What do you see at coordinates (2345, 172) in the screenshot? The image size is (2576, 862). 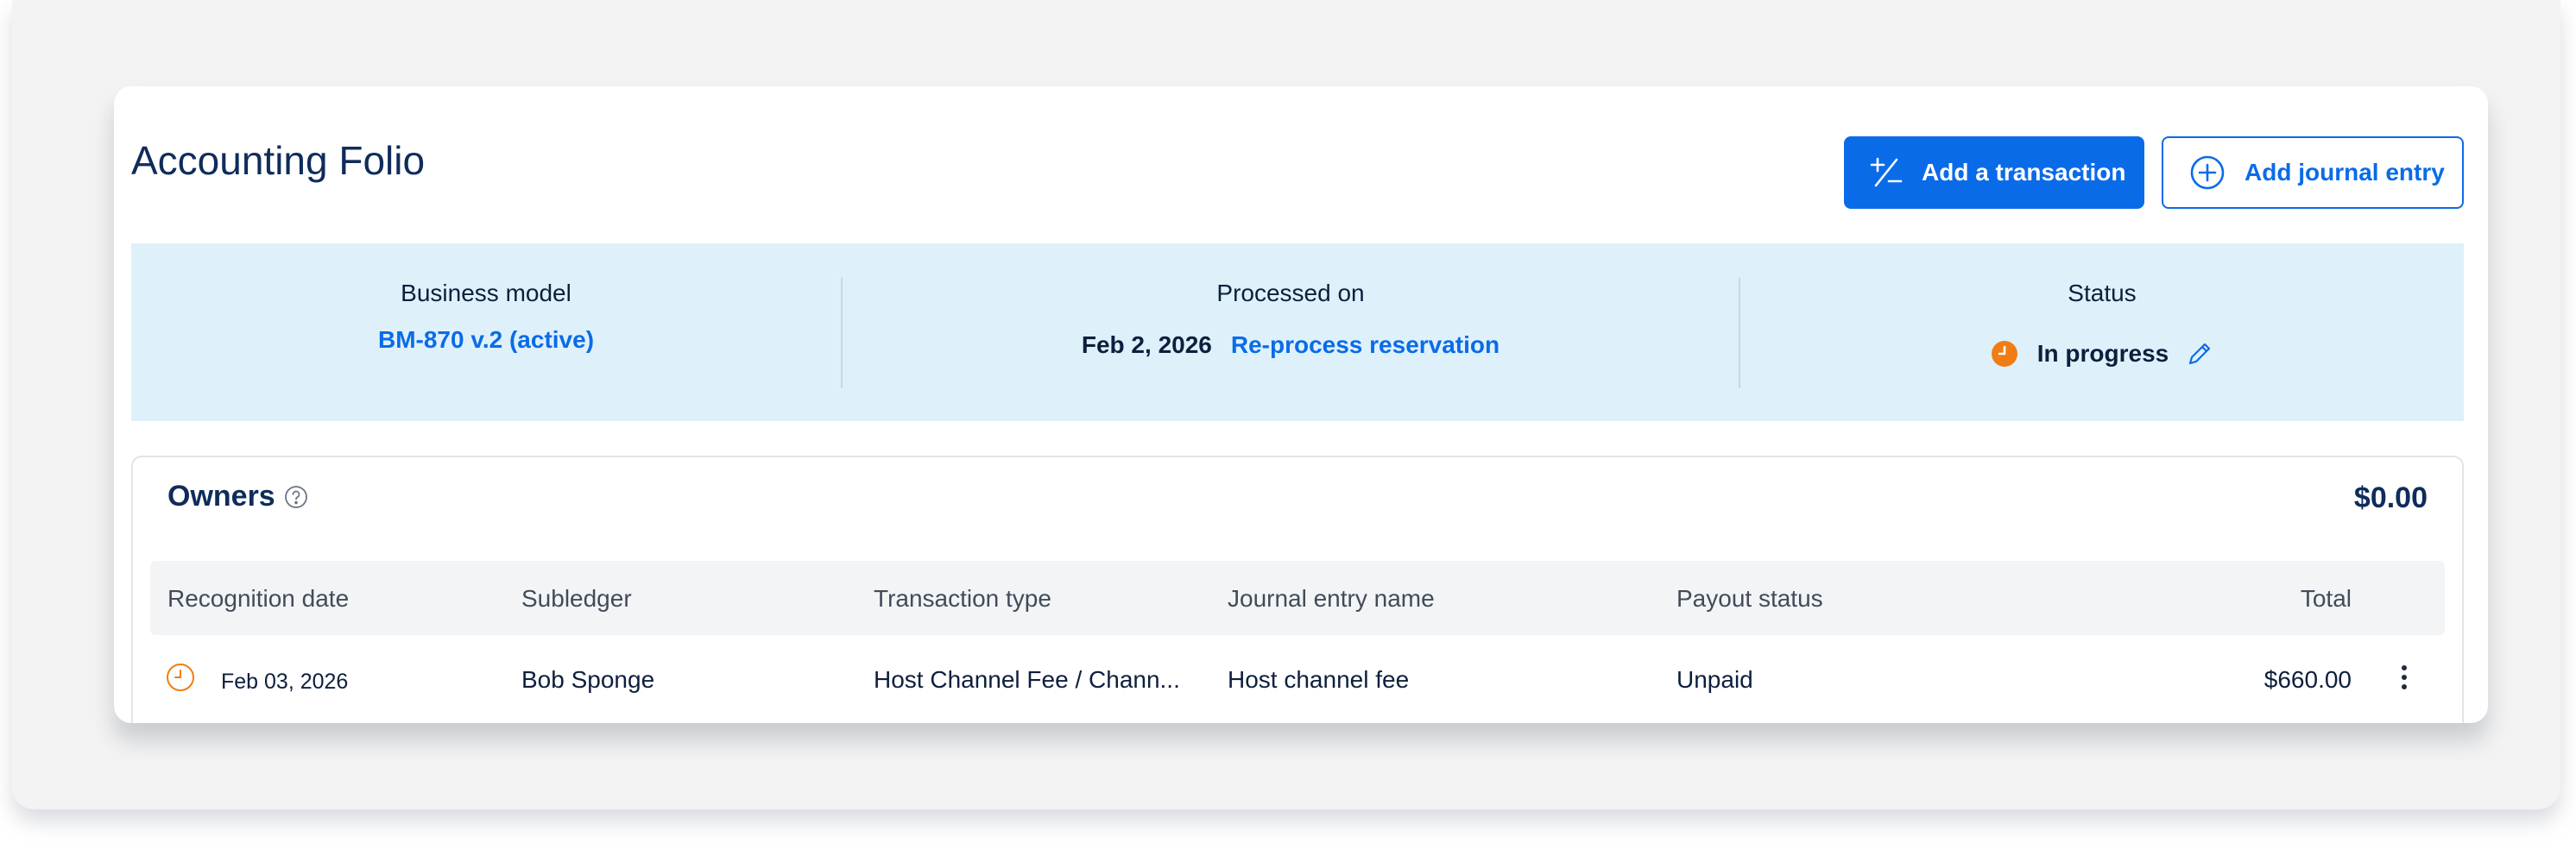 I see `add-journal-entry-label: Add journal entry` at bounding box center [2345, 172].